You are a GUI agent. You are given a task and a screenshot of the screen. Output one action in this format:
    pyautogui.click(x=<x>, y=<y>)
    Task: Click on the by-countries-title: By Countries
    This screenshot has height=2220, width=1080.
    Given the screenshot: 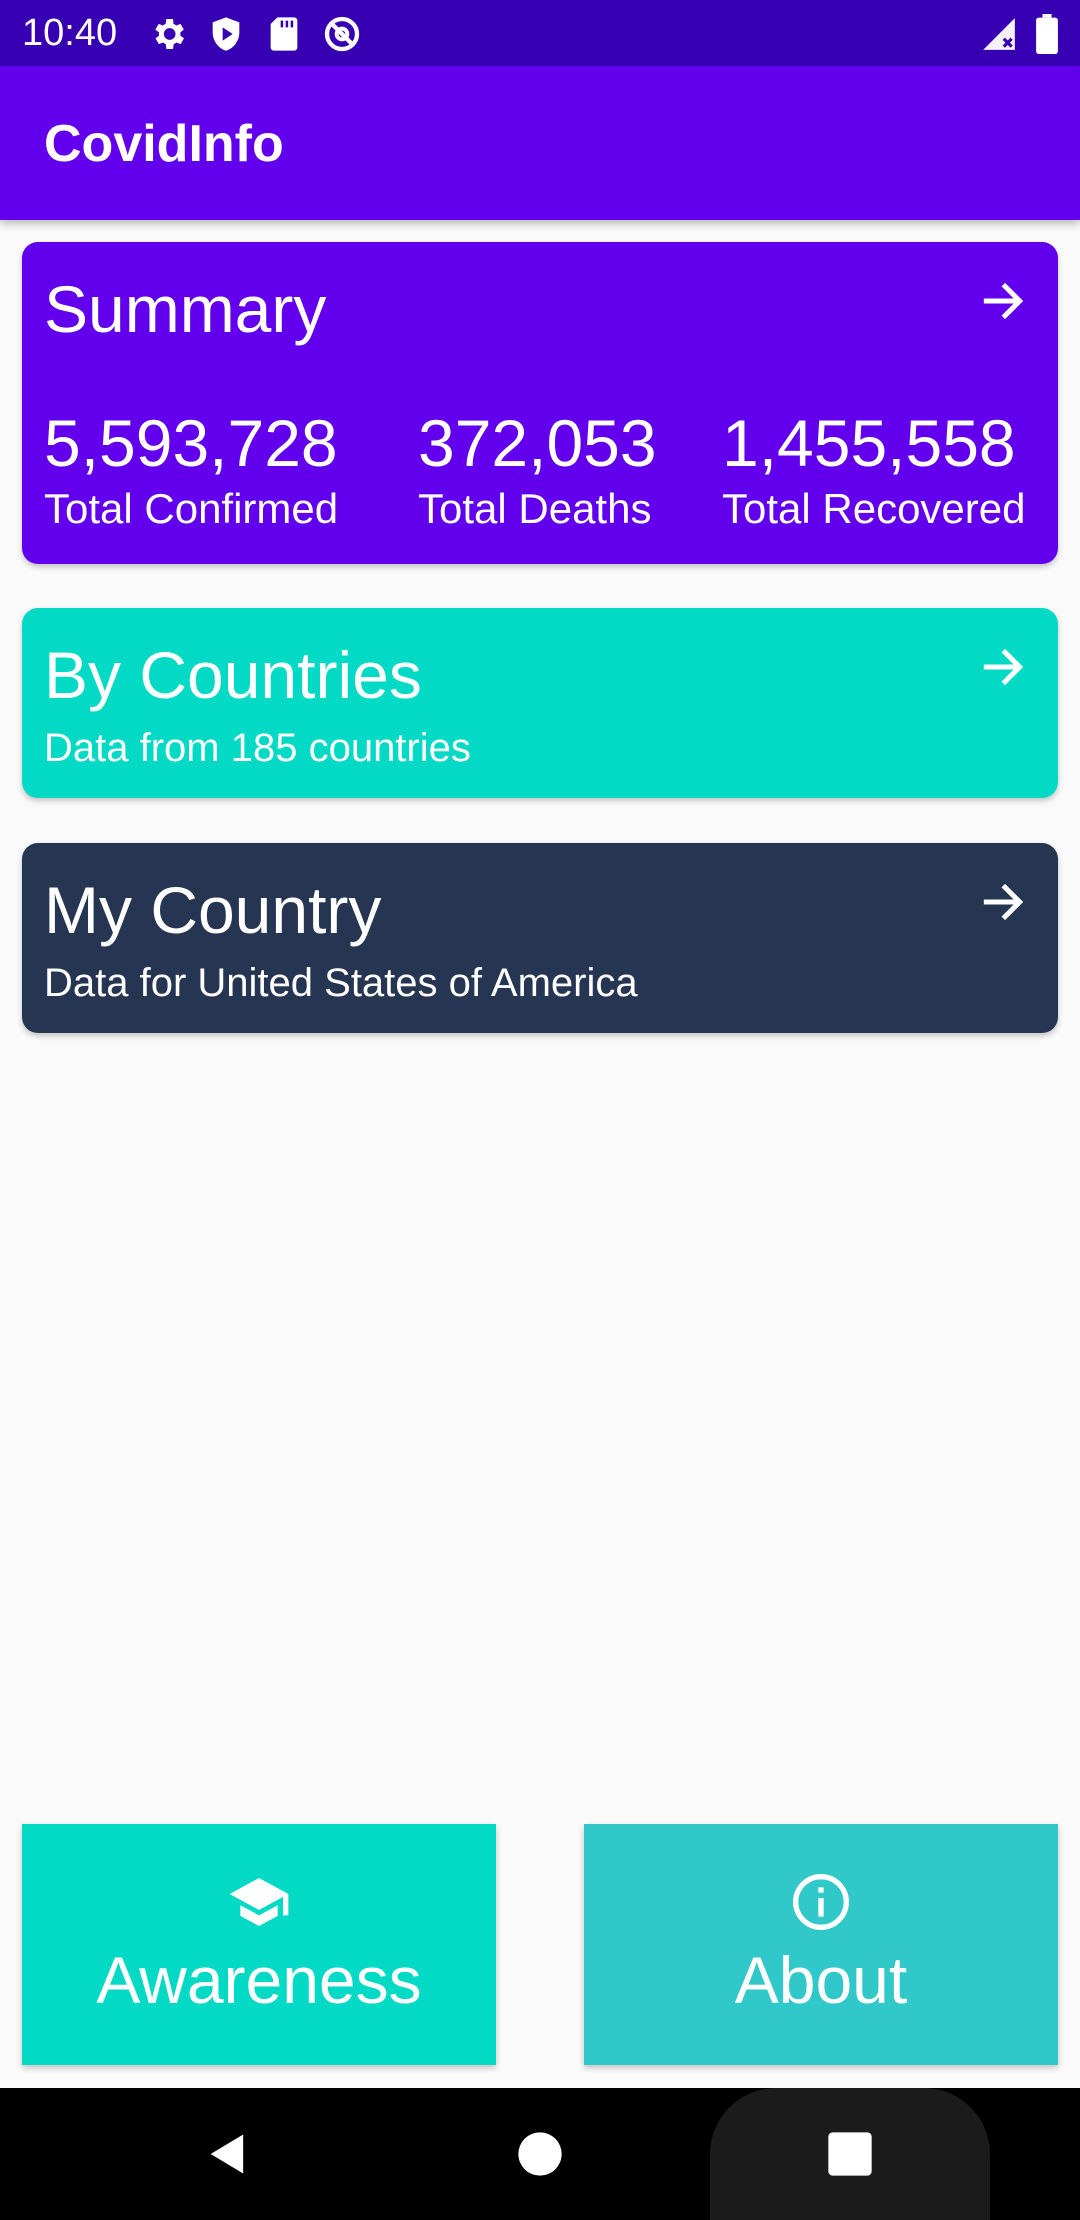 What is the action you would take?
    pyautogui.click(x=233, y=675)
    